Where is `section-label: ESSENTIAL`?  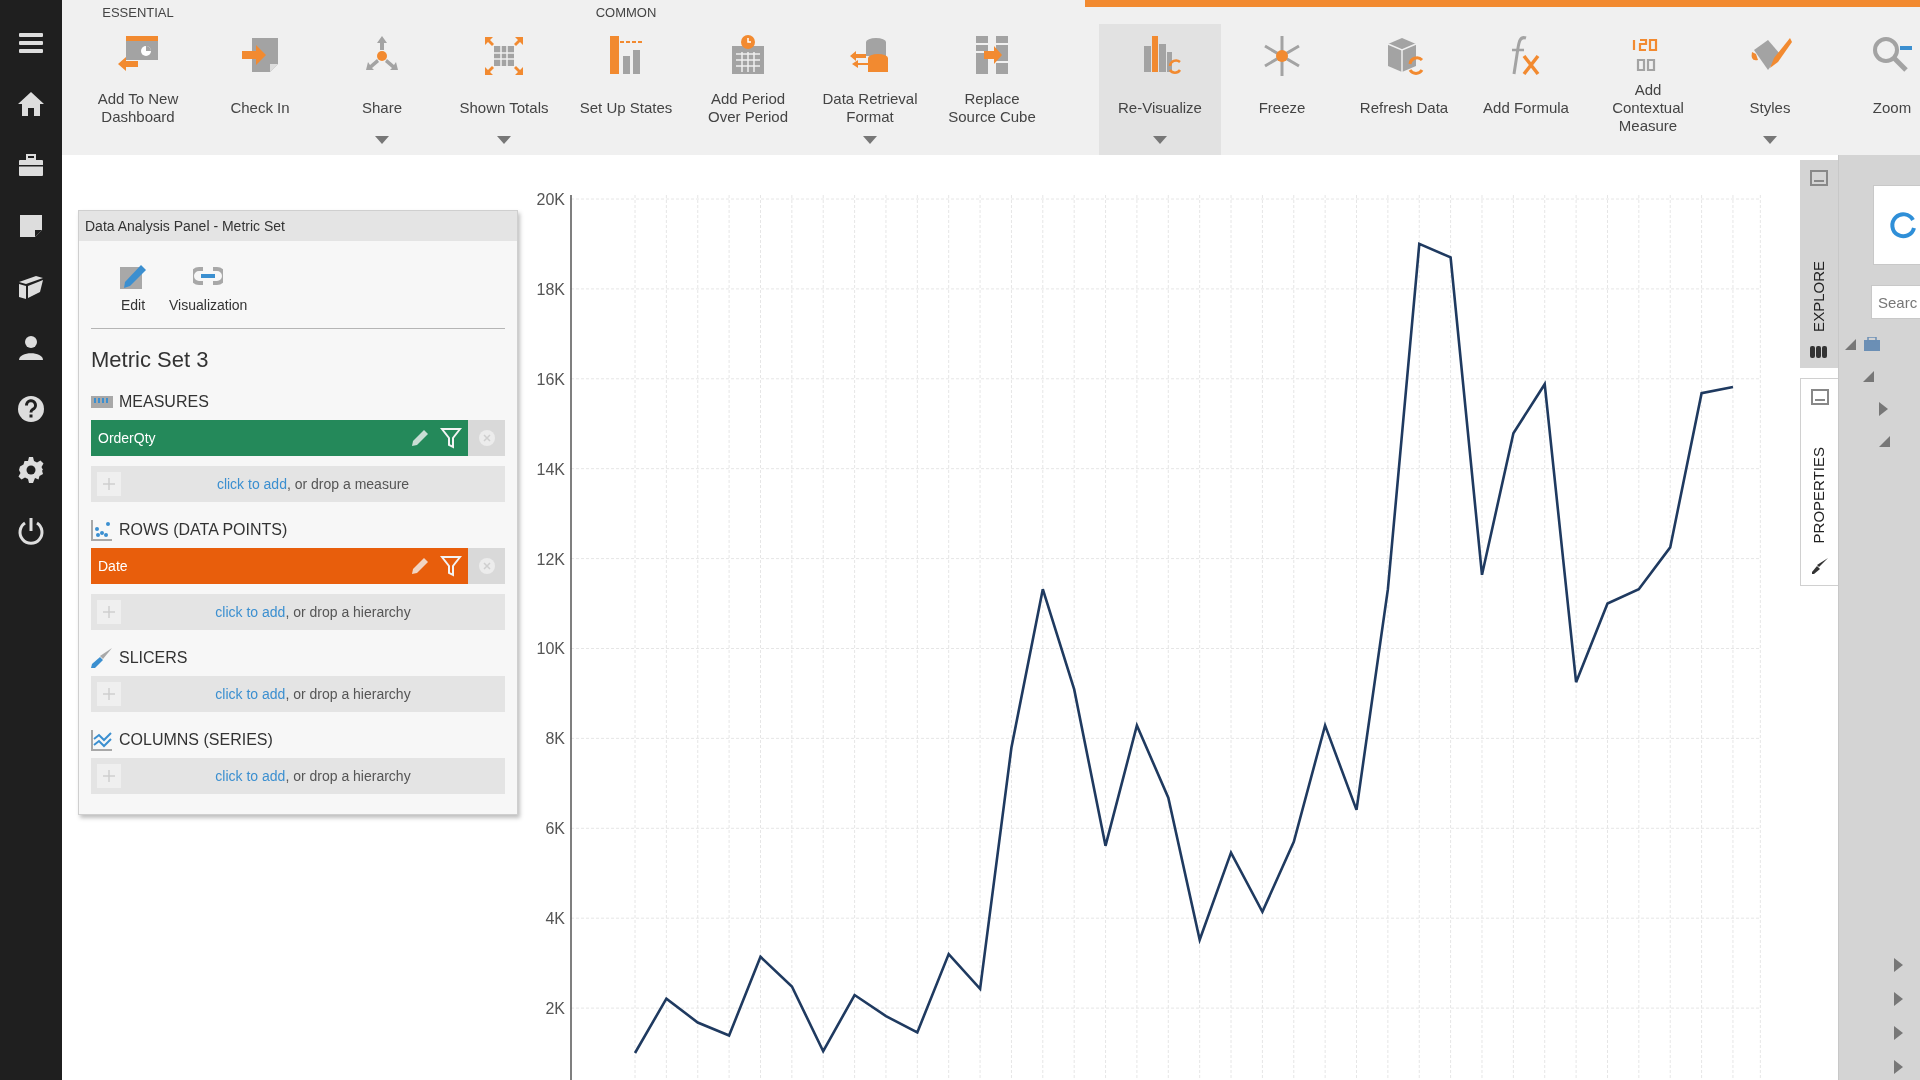 section-label: ESSENTIAL is located at coordinates (138, 13).